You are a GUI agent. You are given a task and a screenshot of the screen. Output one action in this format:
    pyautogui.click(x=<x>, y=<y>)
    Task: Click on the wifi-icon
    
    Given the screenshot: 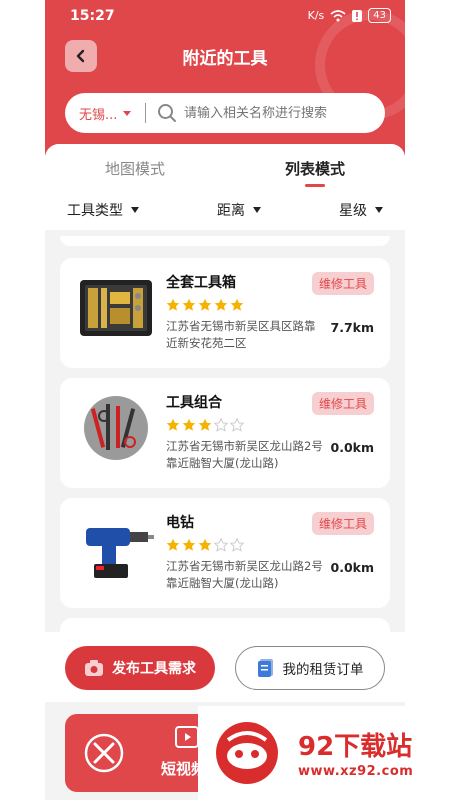 What is the action you would take?
    pyautogui.click(x=338, y=15)
    